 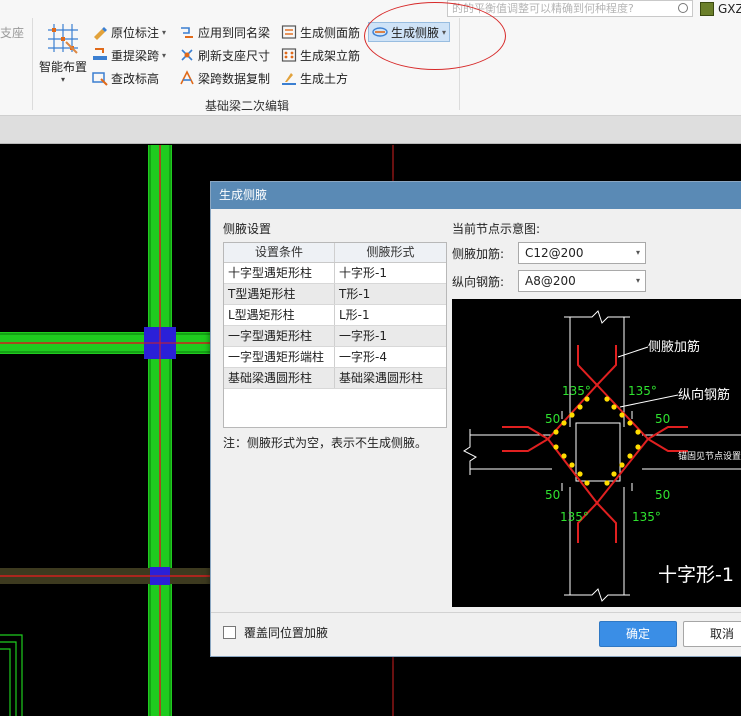 I want to click on dialog-title: 生成侧腋, so click(x=243, y=195).